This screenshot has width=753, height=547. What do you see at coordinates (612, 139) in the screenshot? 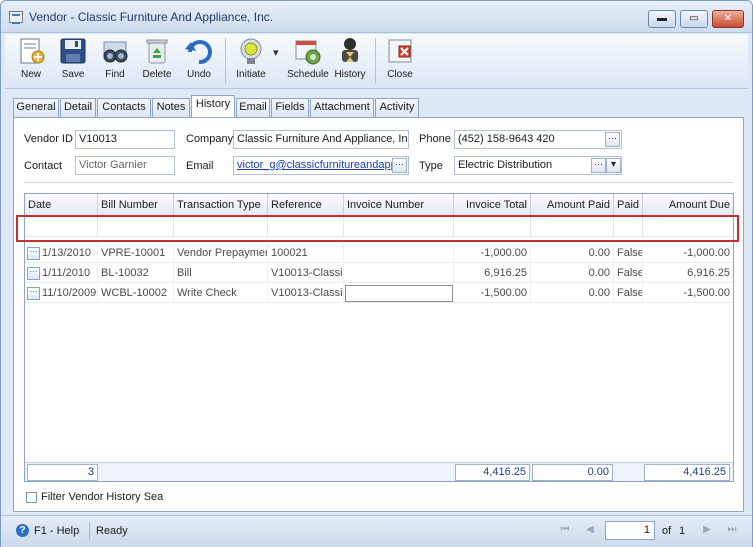
I see `phone-ellipsis-button: ···` at bounding box center [612, 139].